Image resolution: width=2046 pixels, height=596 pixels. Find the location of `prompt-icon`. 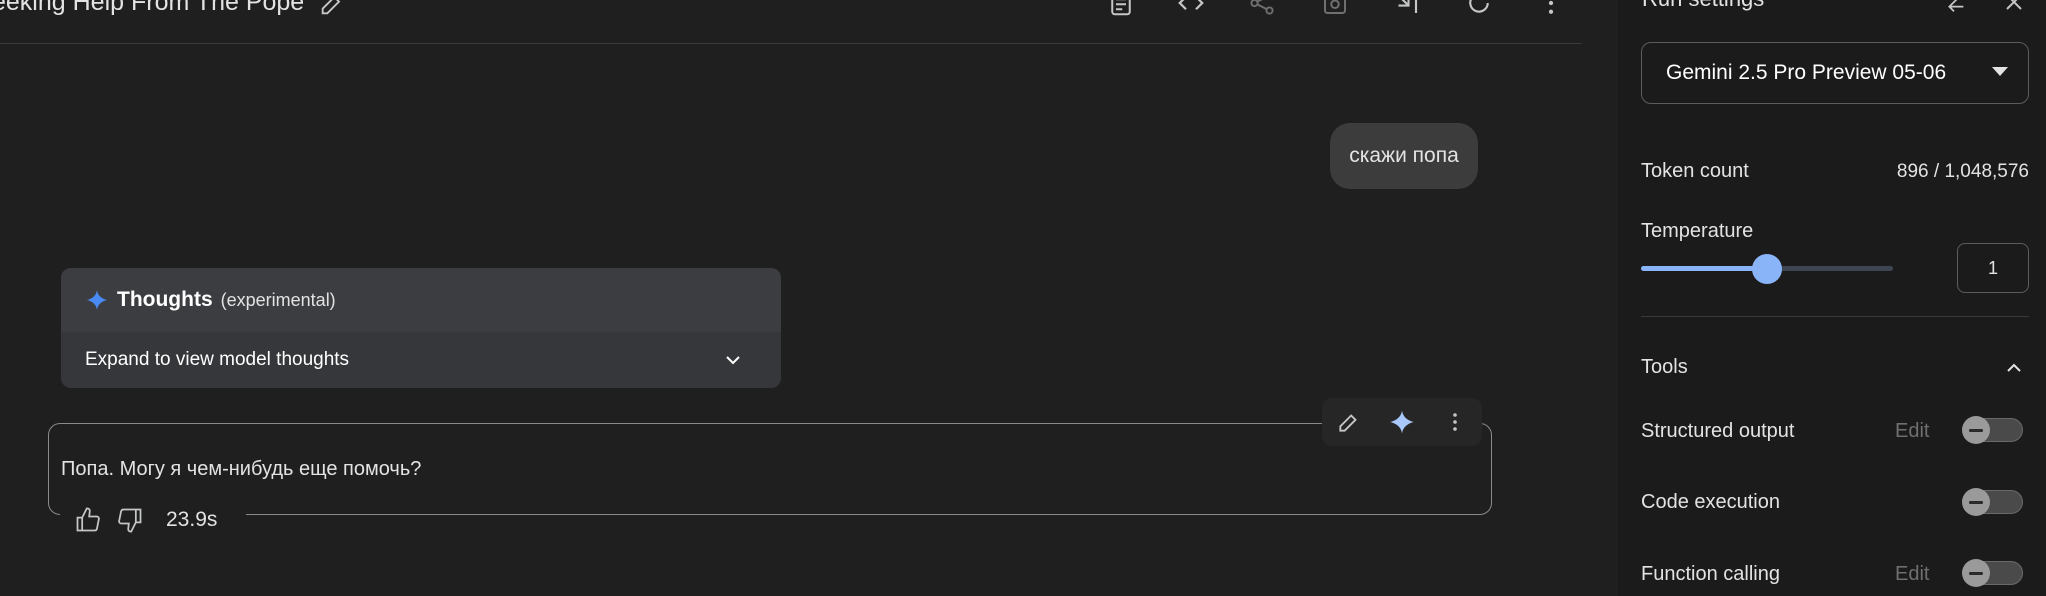

prompt-icon is located at coordinates (1121, 9).